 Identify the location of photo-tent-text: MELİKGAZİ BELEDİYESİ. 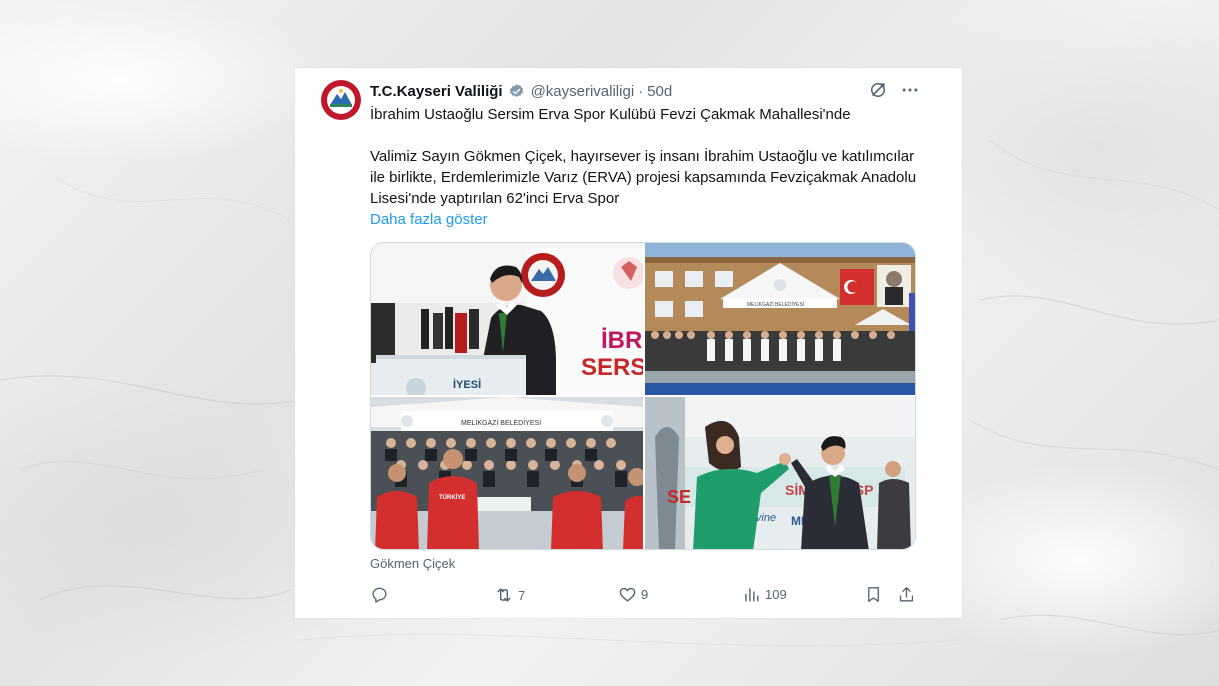
(775, 304).